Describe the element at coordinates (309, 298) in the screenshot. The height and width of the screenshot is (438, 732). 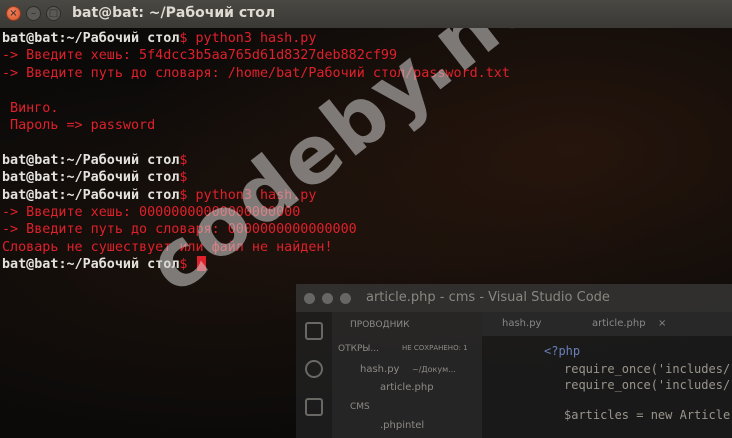
I see `vscode-close-icon` at that location.